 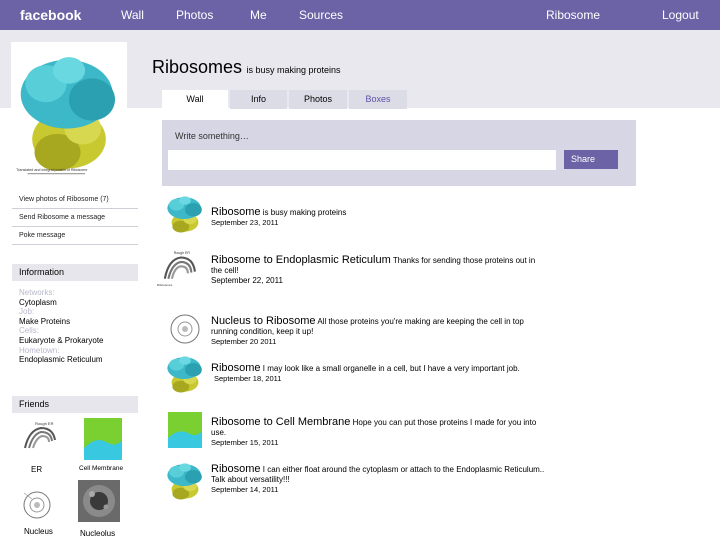 What do you see at coordinates (245, 489) in the screenshot?
I see `post-date: September 14, 2011` at bounding box center [245, 489].